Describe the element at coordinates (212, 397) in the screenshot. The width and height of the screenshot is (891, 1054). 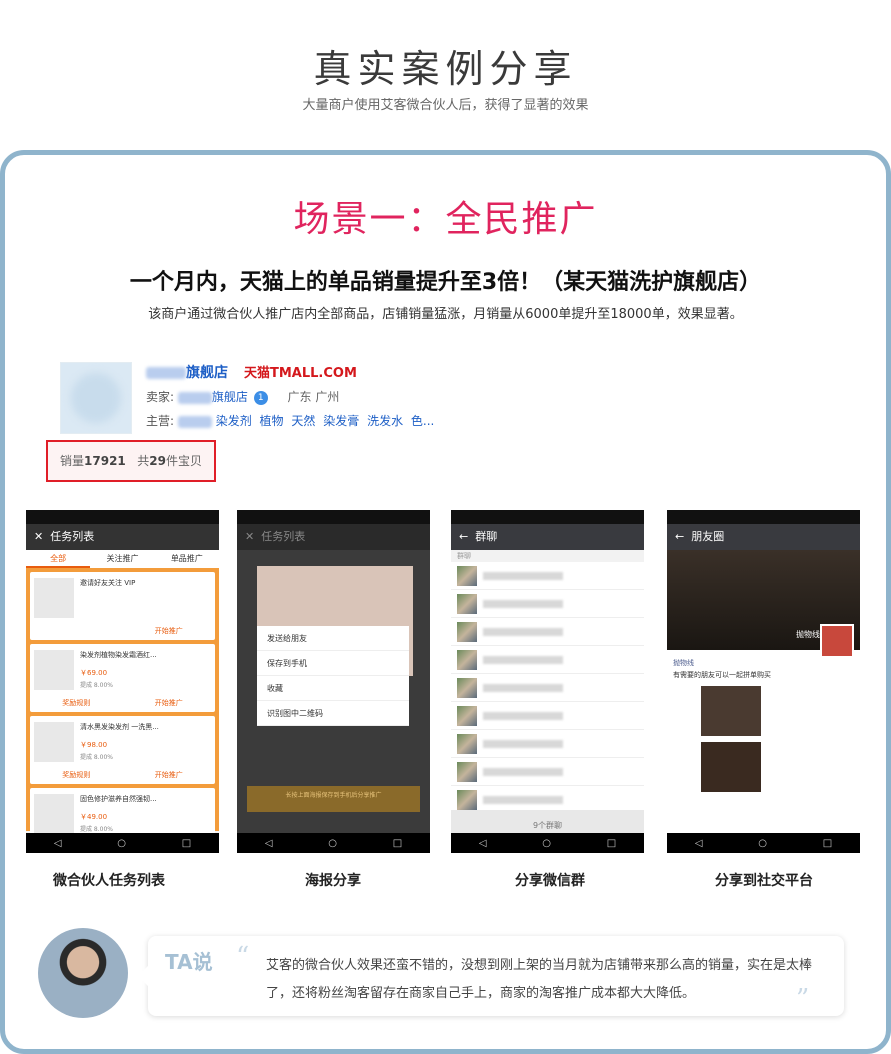
I see `seller-link: 旗舰店` at that location.